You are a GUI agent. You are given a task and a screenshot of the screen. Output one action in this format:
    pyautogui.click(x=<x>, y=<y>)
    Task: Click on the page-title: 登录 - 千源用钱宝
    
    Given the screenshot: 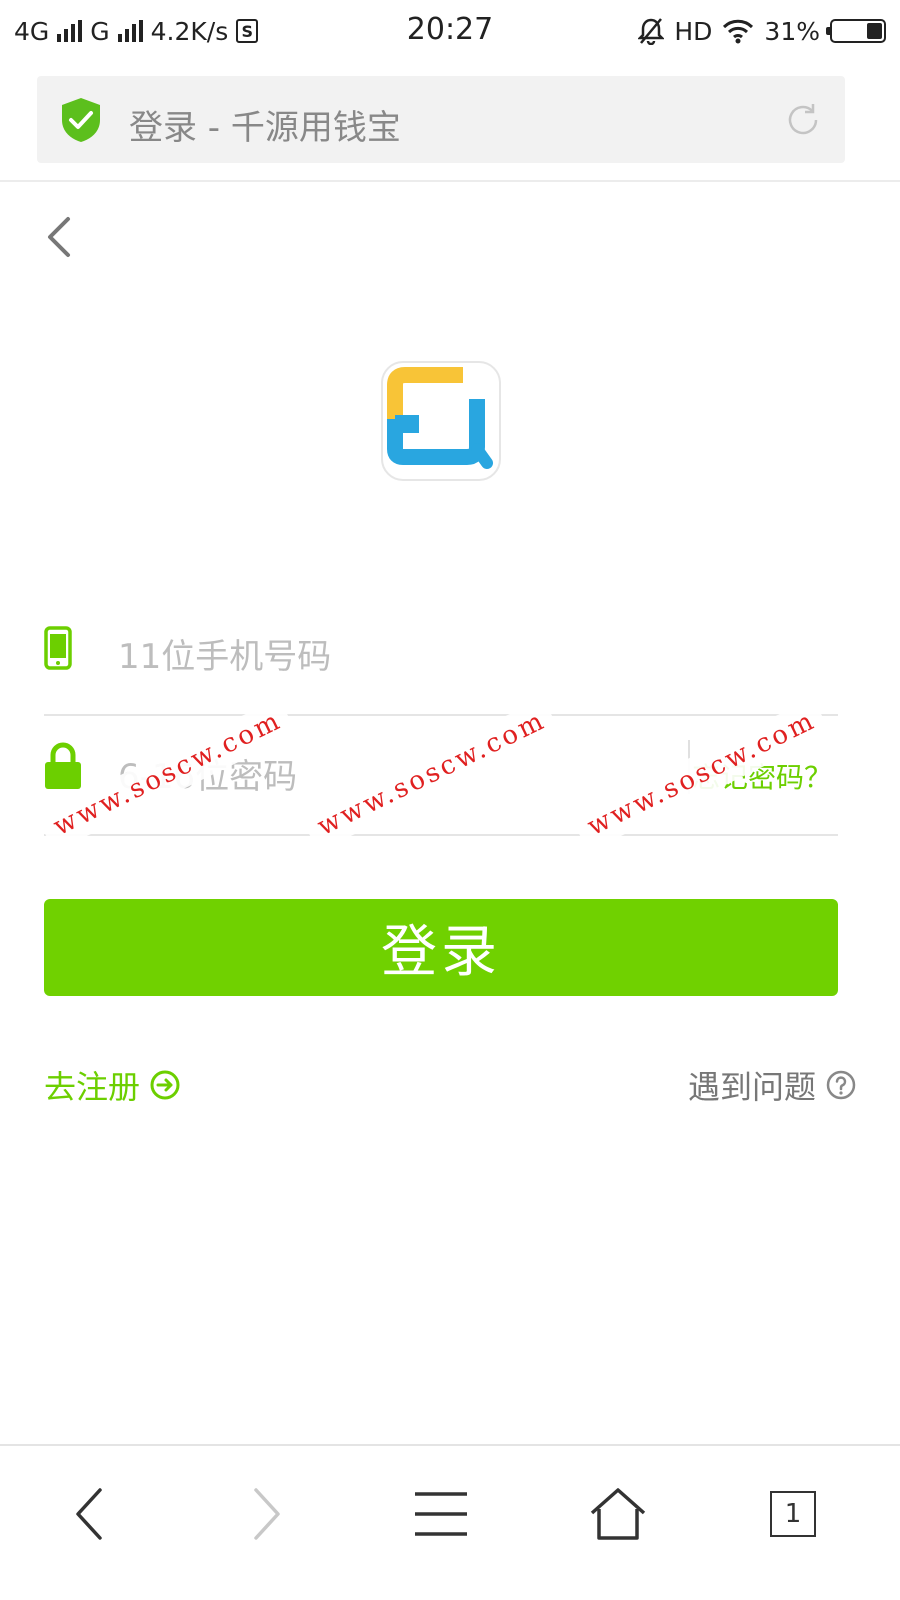 What is the action you would take?
    pyautogui.click(x=265, y=128)
    